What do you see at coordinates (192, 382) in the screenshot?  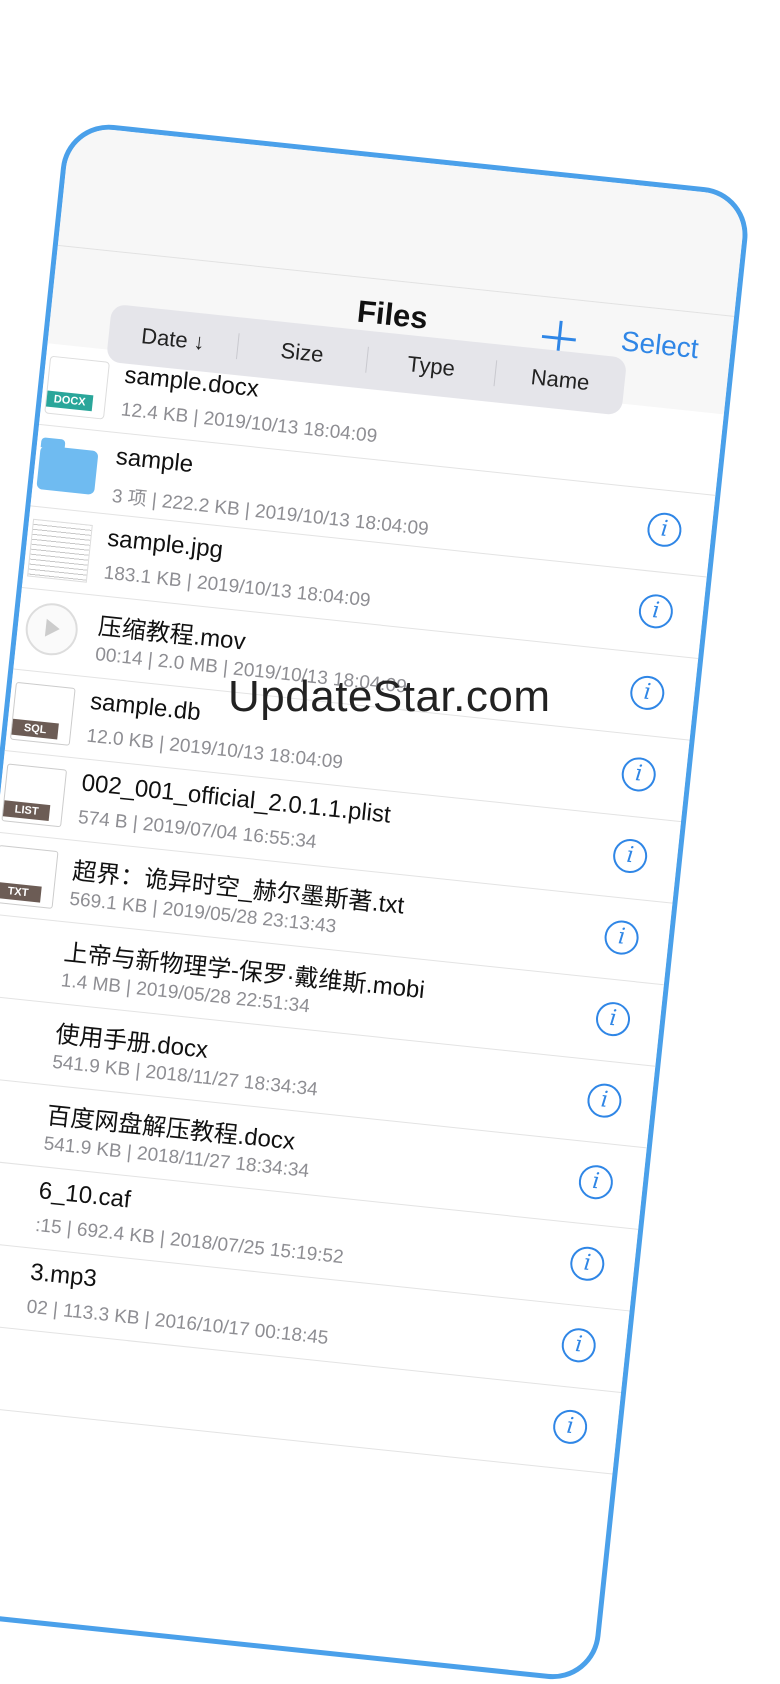 I see `file-name: sample.docx` at bounding box center [192, 382].